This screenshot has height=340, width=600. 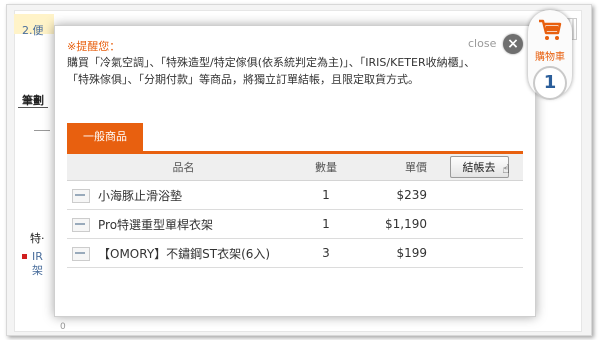 I want to click on close-icon: ×, so click(x=513, y=44).